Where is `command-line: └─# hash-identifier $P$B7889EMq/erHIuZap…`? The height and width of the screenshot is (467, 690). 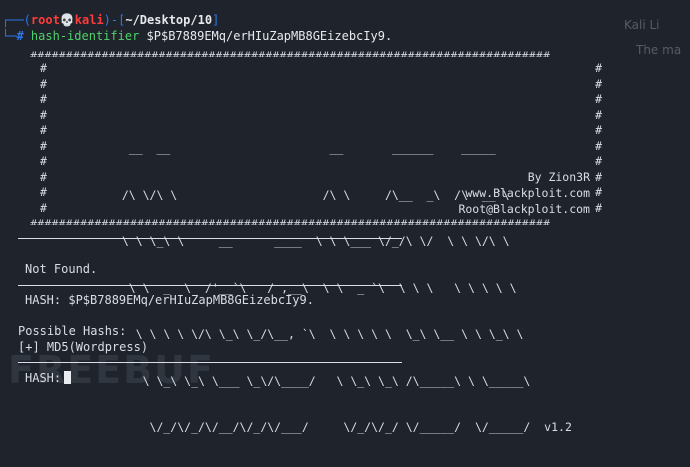
command-line: └─# hash-identifier $P$B7889EMq/erHIuZap… is located at coordinates (197, 36).